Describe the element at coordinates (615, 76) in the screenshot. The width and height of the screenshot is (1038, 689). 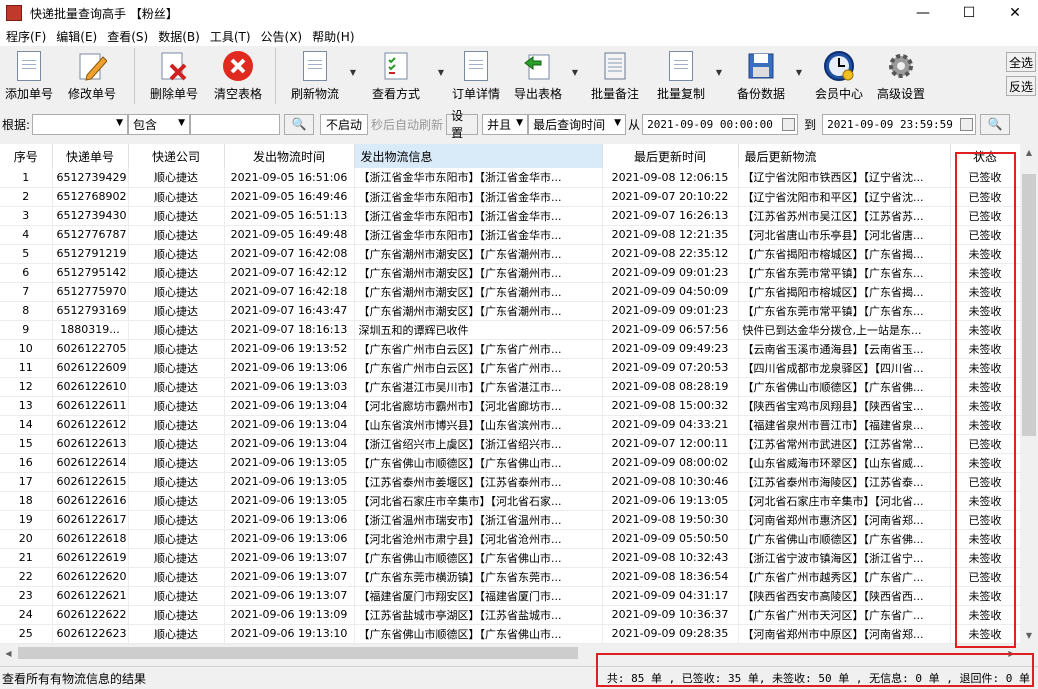
I see `batch-note-button: 批量备注` at that location.